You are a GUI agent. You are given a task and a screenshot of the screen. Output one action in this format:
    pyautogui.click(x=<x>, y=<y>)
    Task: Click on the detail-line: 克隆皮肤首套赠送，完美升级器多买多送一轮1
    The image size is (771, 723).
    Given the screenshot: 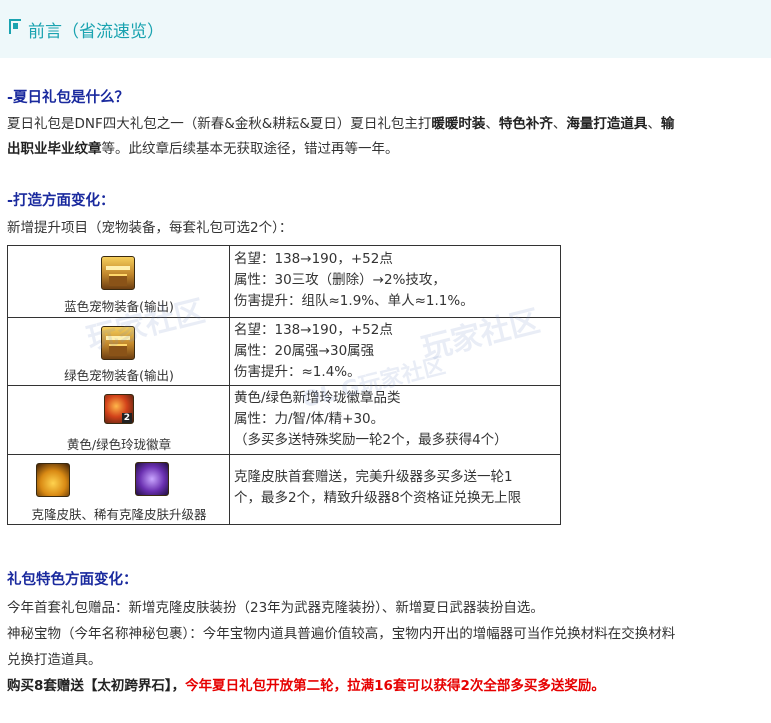 What is the action you would take?
    pyautogui.click(x=373, y=477)
    